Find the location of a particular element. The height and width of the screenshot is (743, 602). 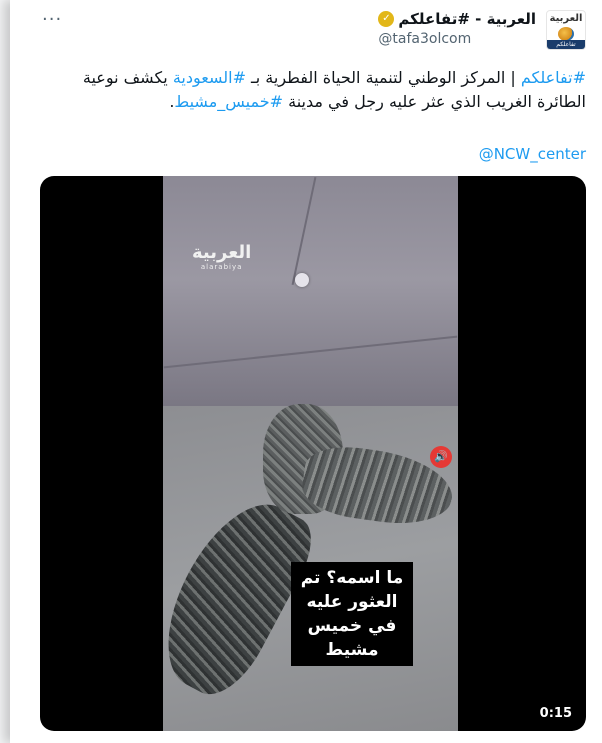

alarabiya-logo: العربية alarabiya is located at coordinates (221, 256).